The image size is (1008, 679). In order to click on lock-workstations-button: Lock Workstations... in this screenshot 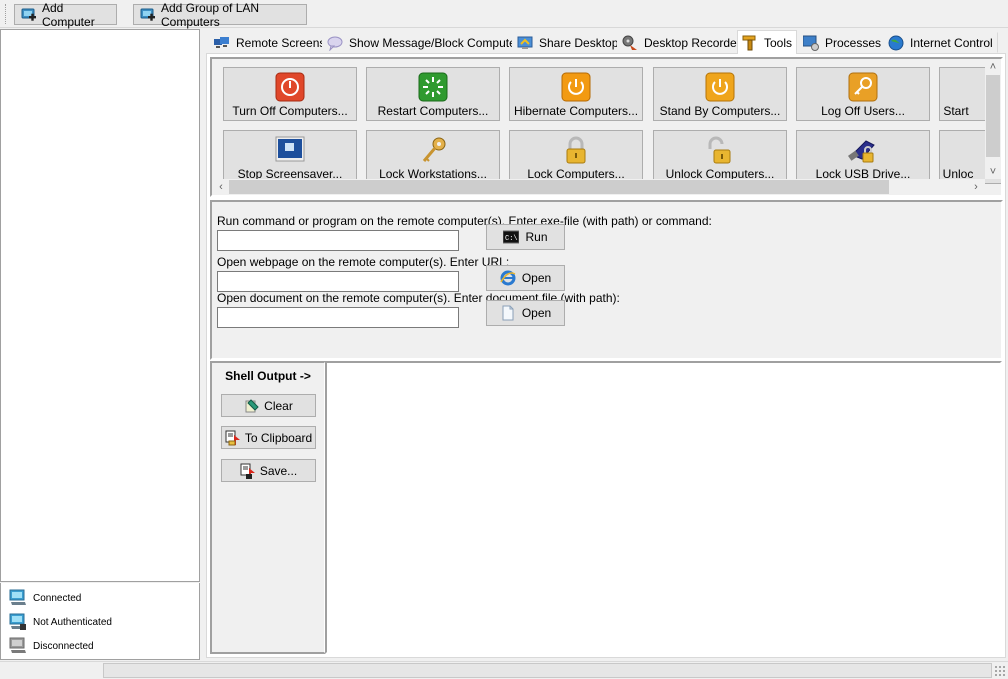, I will do `click(433, 157)`.